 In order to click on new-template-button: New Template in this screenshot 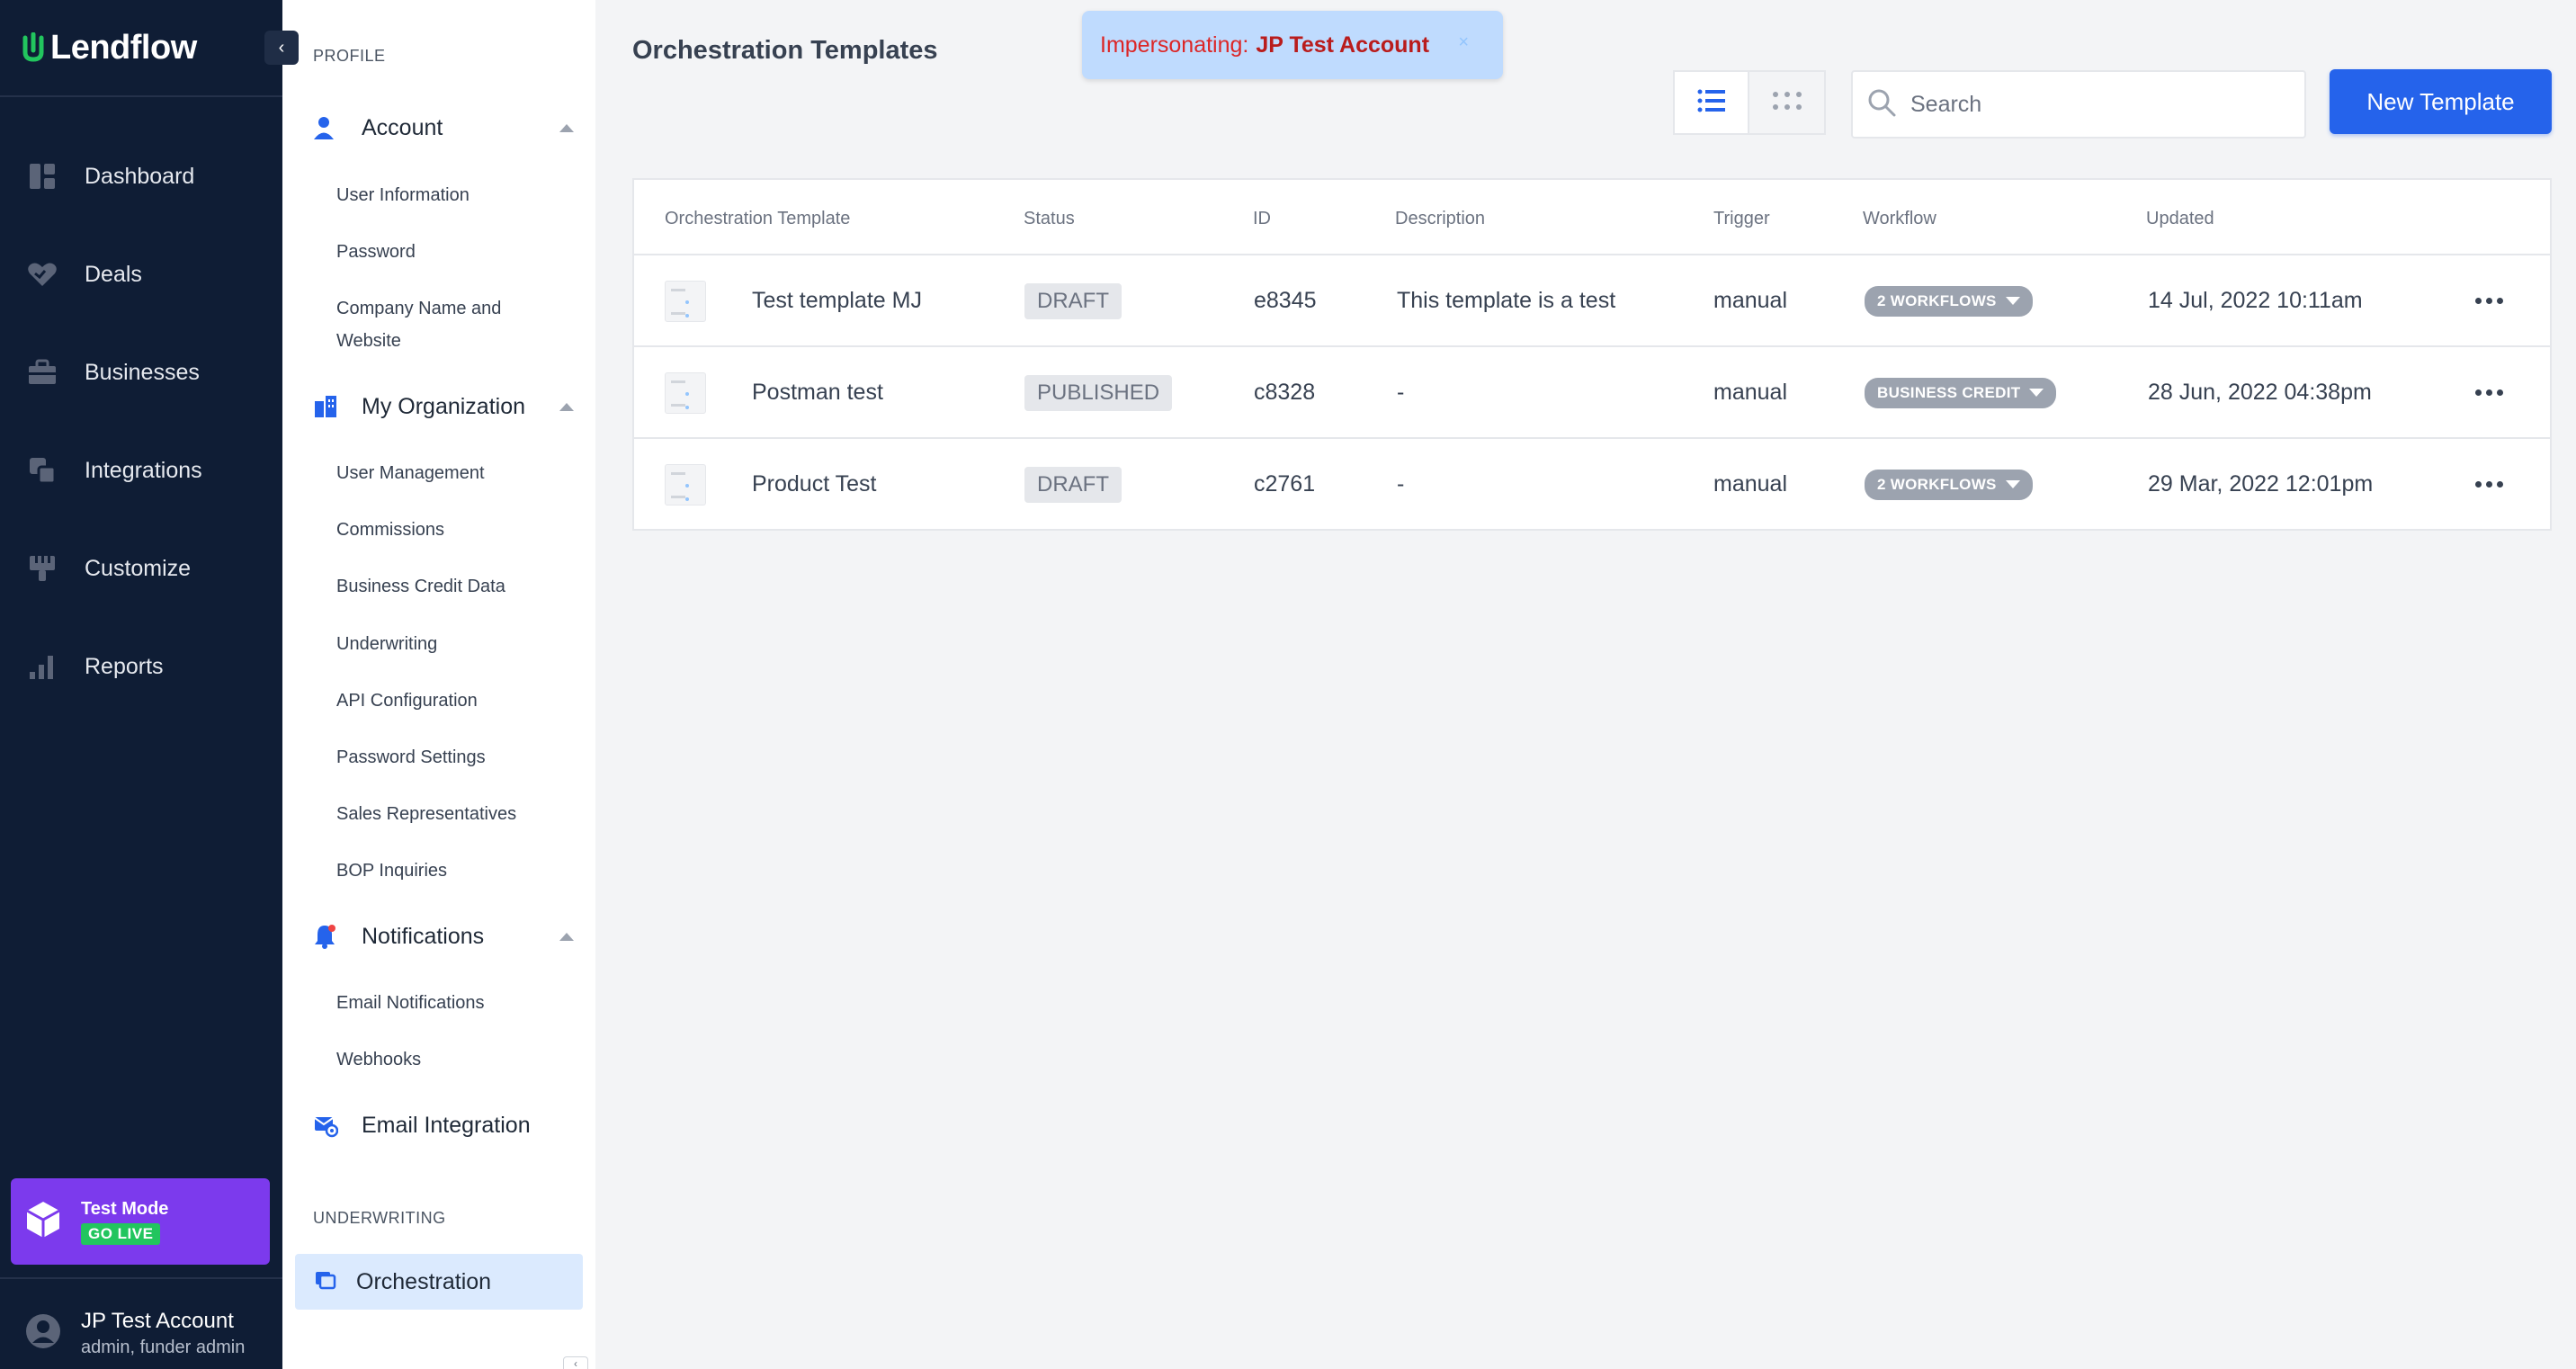, I will do `click(2441, 101)`.